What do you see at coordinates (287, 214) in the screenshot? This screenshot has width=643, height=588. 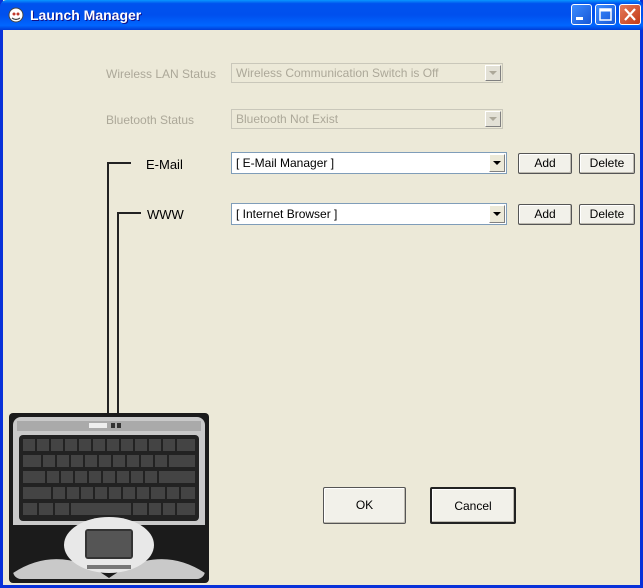 I see `www-app-value: [ Internet Browser ]` at bounding box center [287, 214].